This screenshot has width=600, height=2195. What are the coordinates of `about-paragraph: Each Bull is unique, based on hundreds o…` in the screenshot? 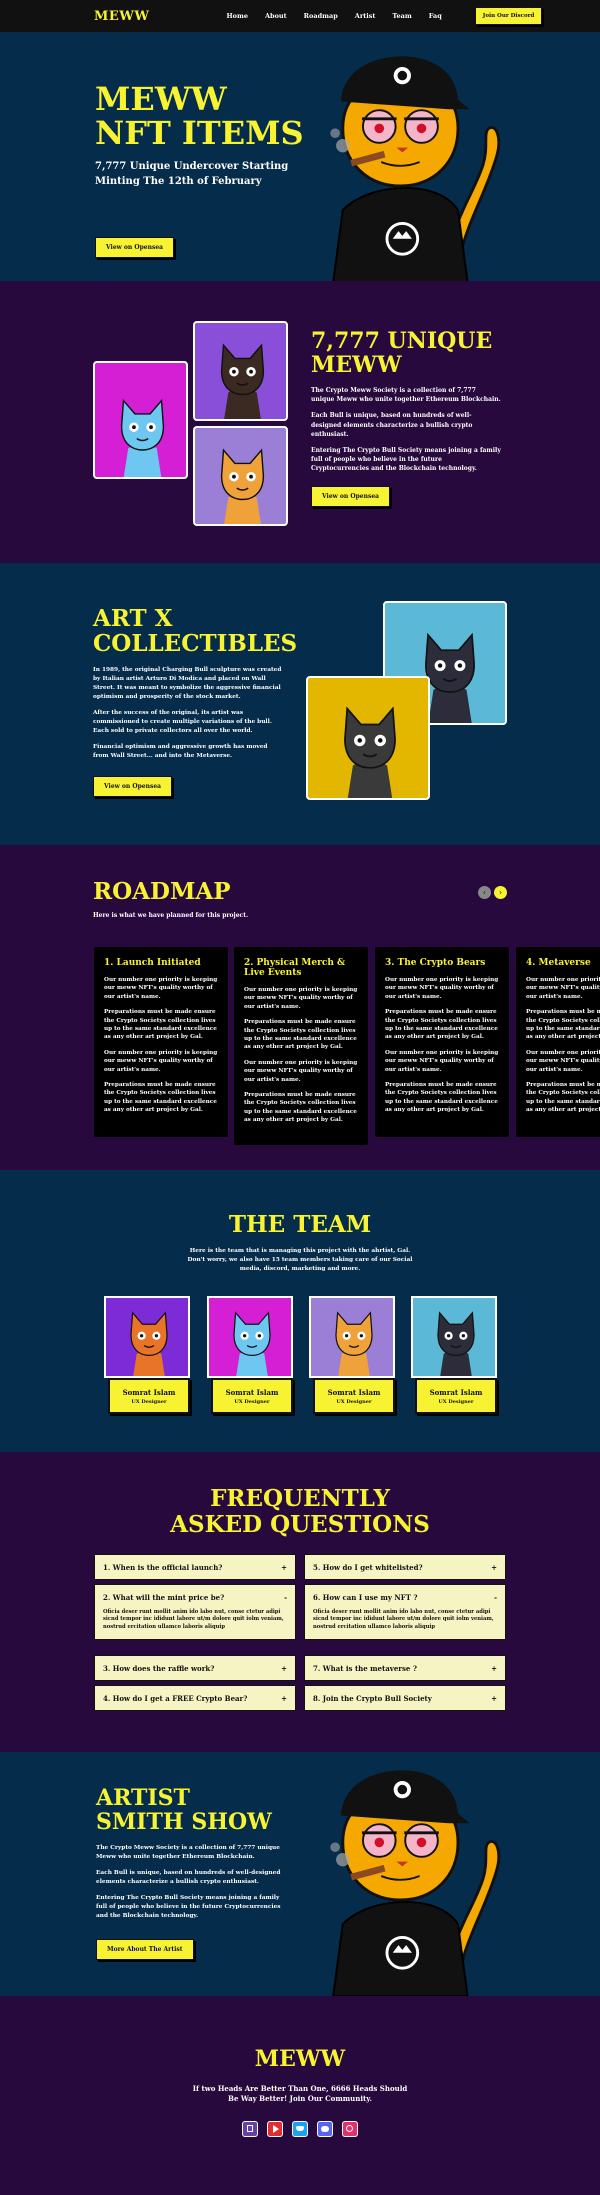 It's located at (392, 425).